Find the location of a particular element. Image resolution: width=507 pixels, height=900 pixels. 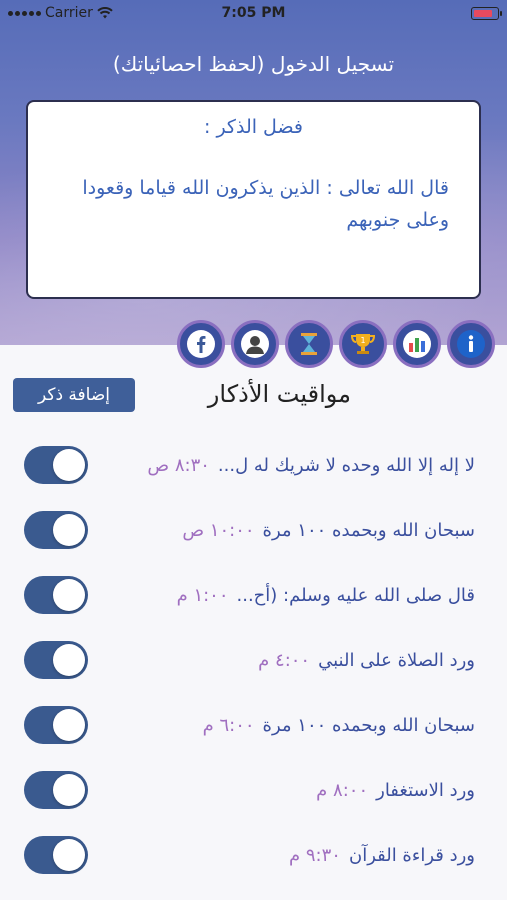

list-item: قال صلى الله عليه وسلم: (أح... ١:٠٠ م is located at coordinates (253, 595).